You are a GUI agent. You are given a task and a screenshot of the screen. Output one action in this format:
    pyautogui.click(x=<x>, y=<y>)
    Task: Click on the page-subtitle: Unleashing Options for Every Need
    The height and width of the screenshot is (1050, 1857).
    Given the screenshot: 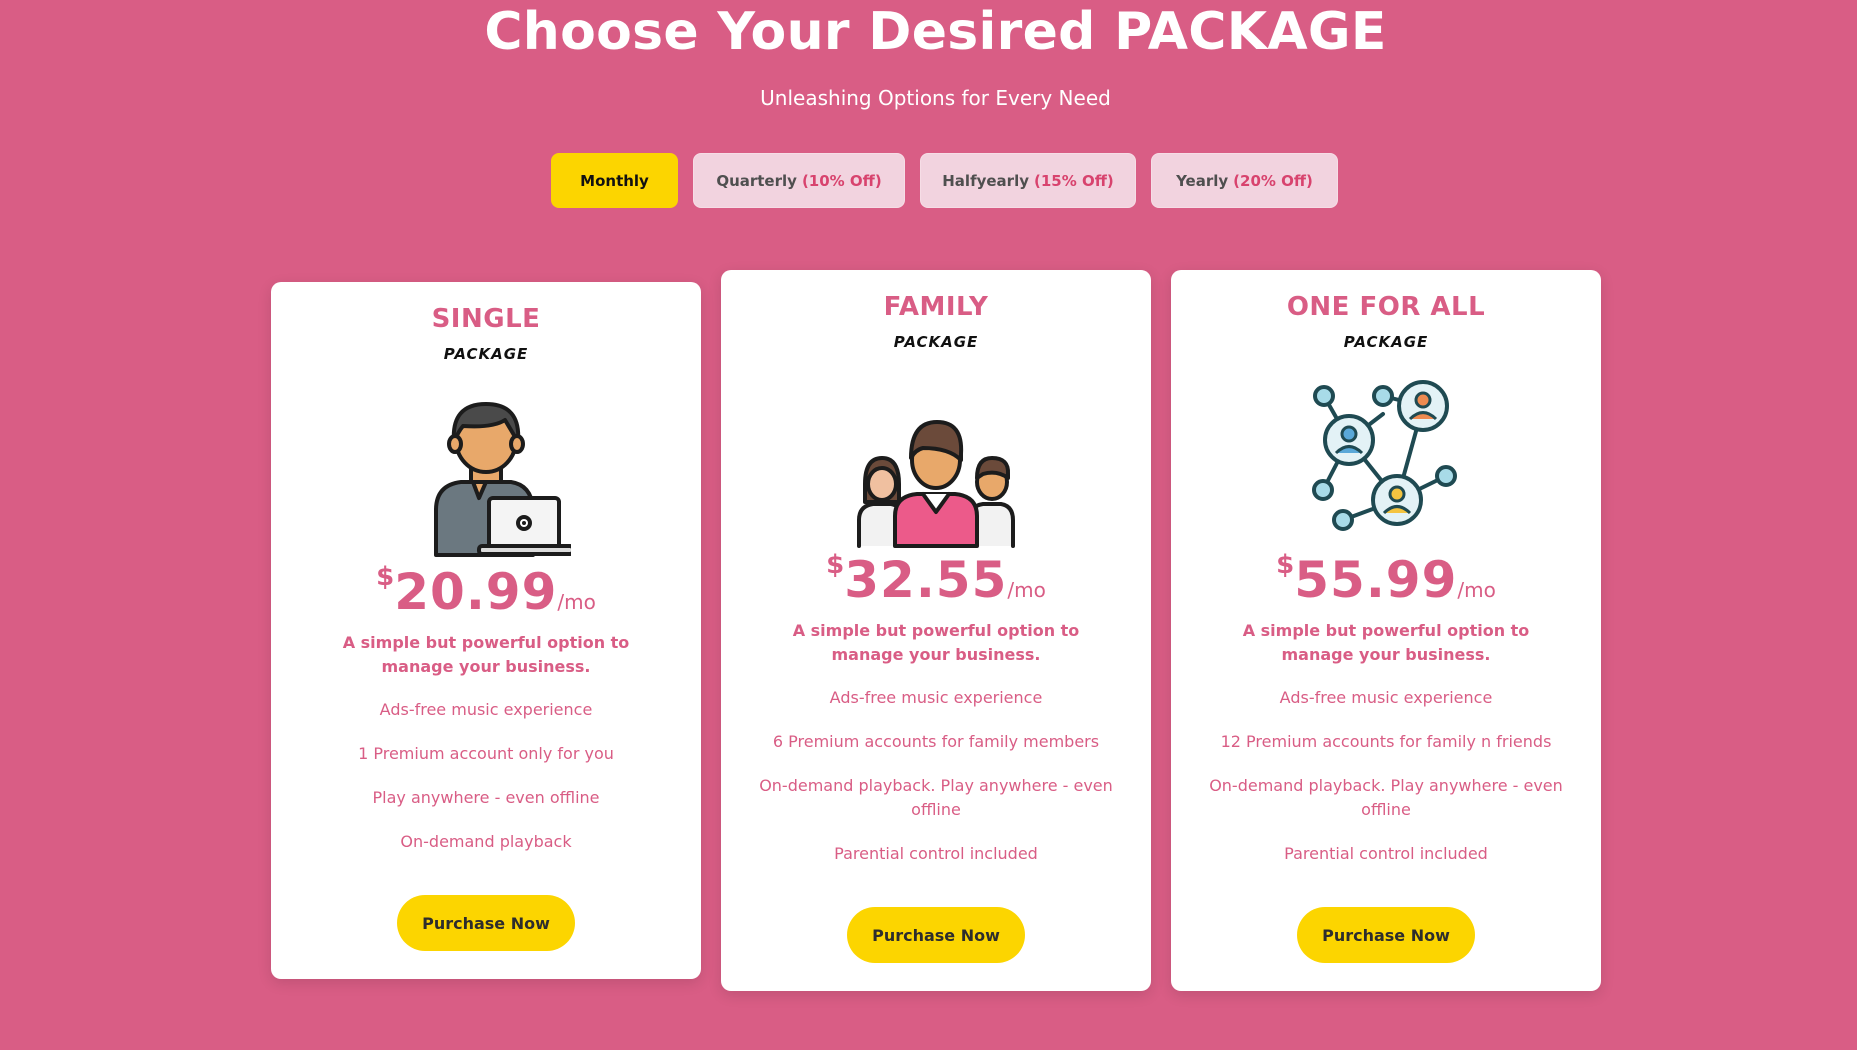 What is the action you would take?
    pyautogui.click(x=935, y=98)
    